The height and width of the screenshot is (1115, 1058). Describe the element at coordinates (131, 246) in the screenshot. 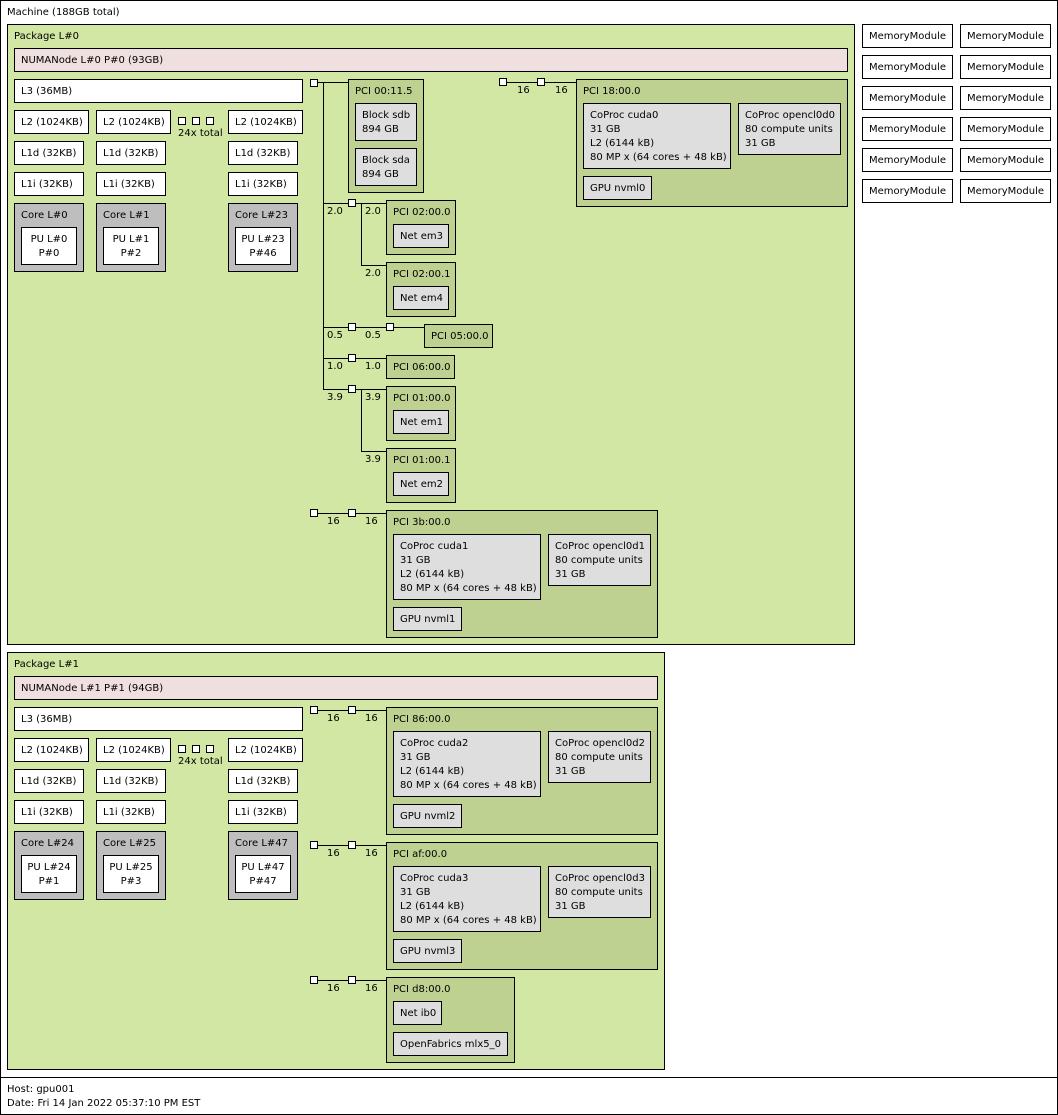

I see `pu: PU L#1 P#2` at that location.